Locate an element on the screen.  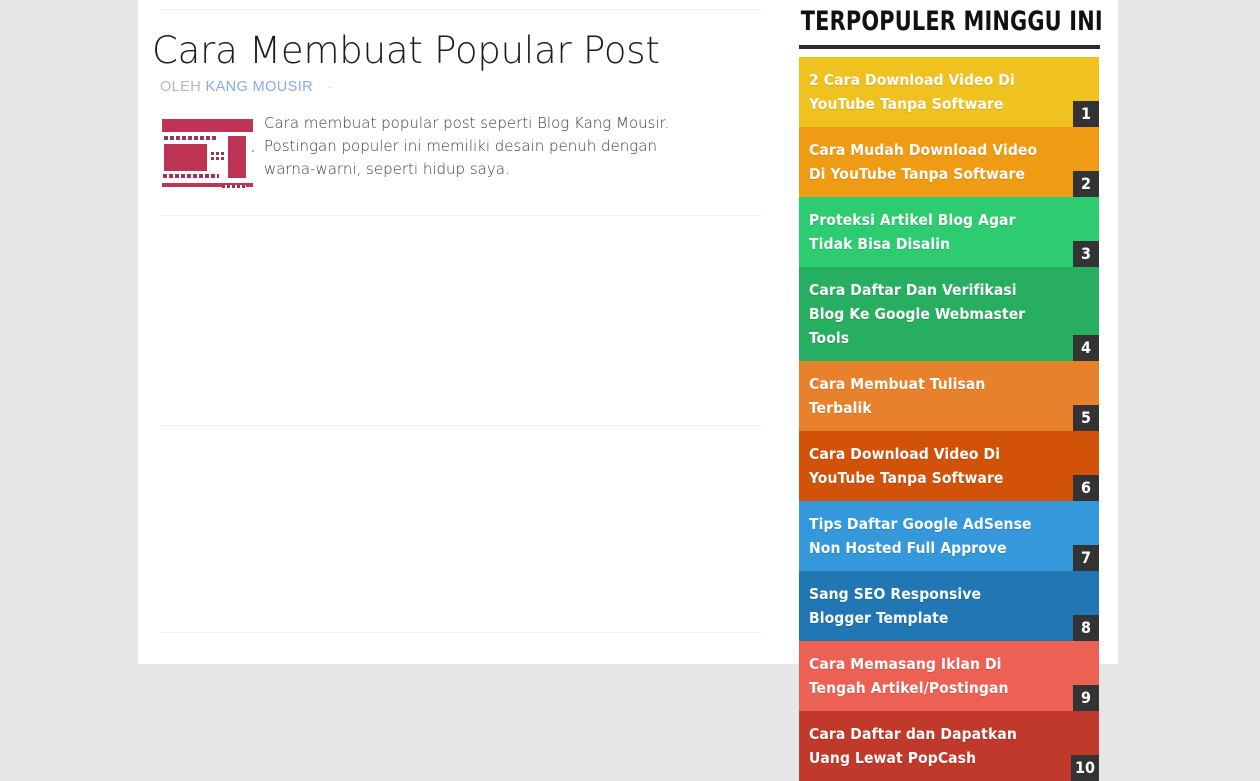
thumbnail-image-block is located at coordinates (185, 157).